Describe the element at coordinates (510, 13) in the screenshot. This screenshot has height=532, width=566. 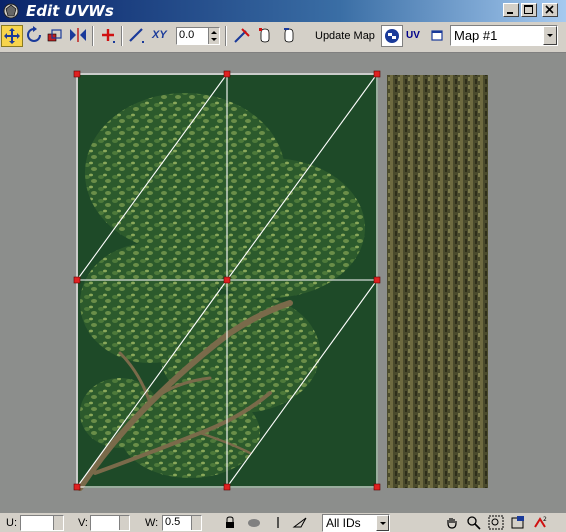
I see `minimize-icon` at that location.